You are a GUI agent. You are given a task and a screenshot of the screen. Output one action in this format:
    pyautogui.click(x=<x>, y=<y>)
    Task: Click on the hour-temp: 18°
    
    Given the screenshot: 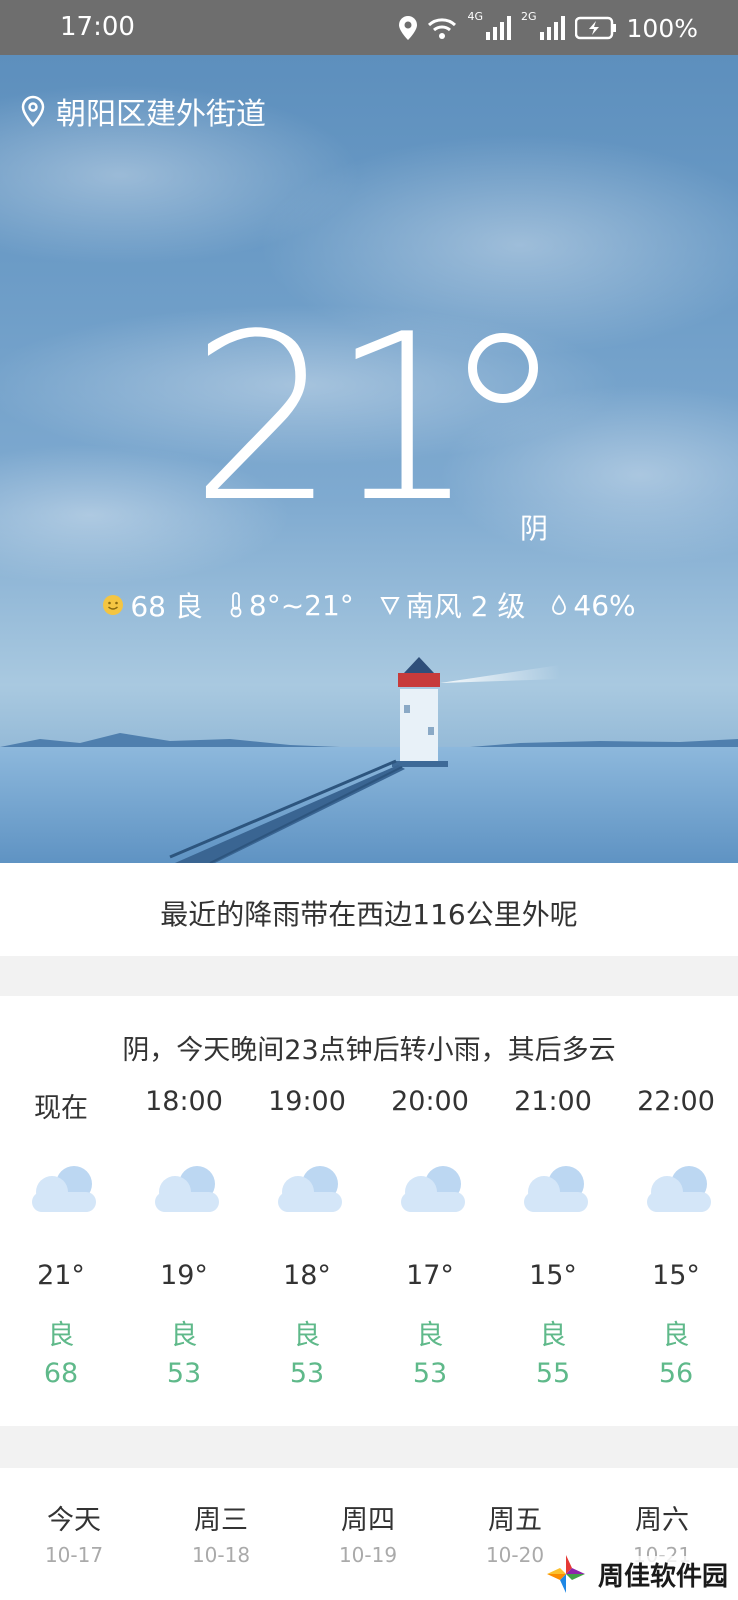 What is the action you would take?
    pyautogui.click(x=307, y=1275)
    